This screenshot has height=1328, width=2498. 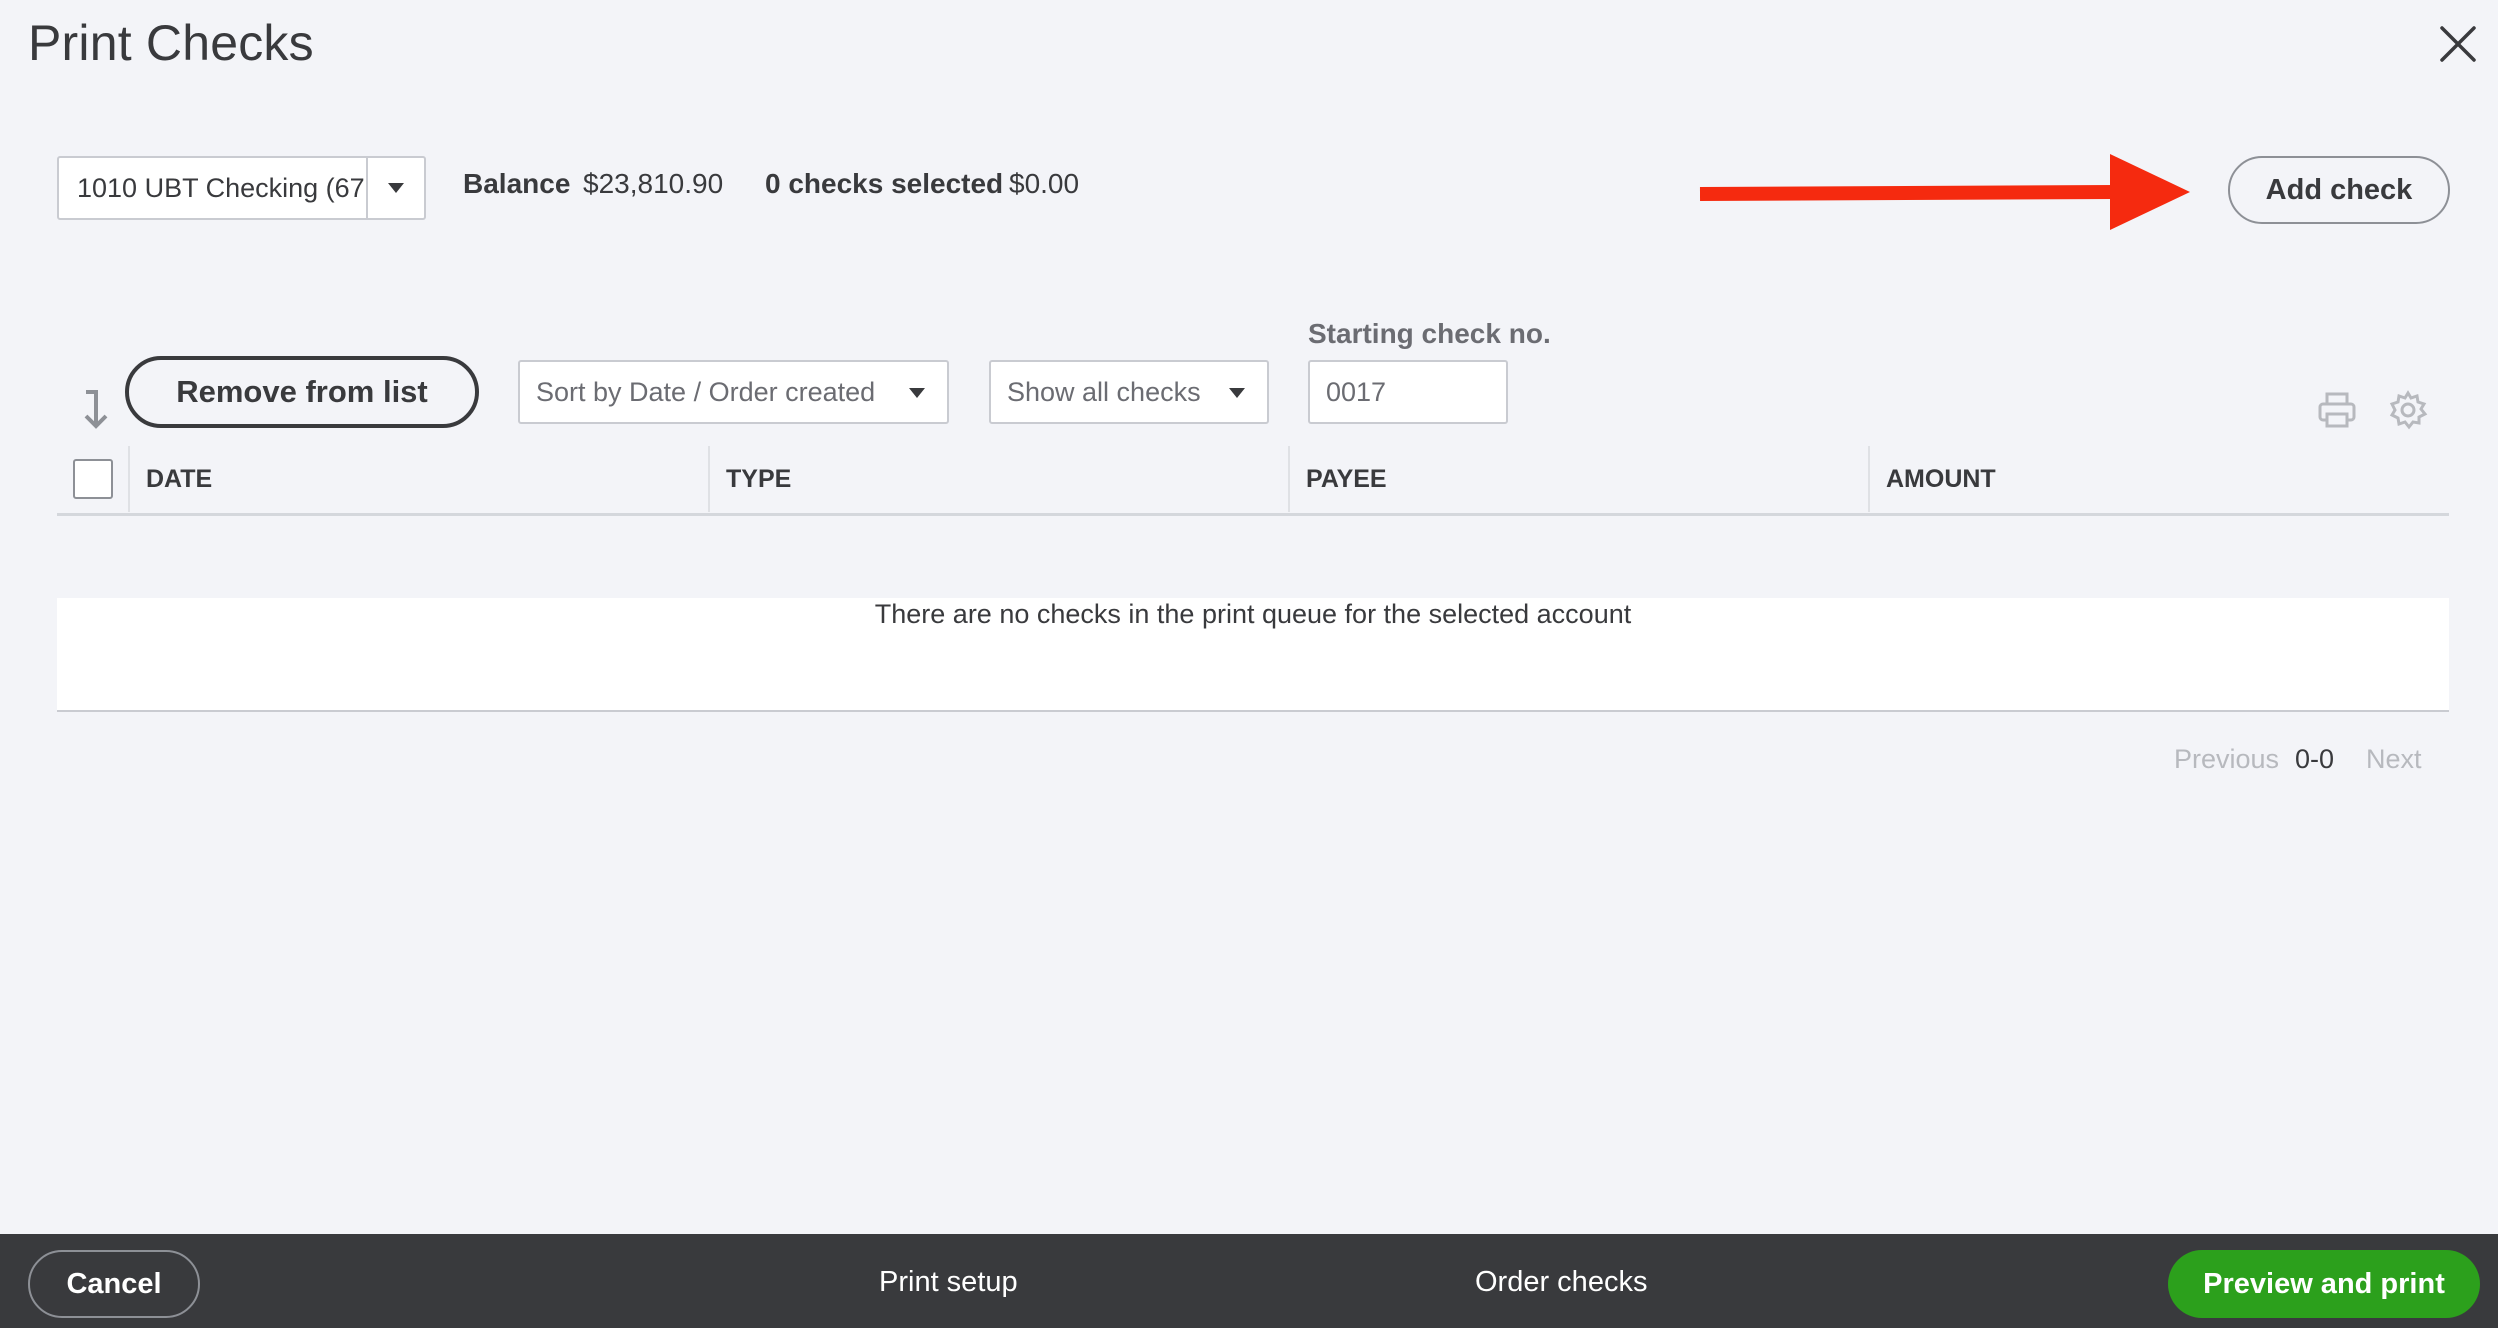 I want to click on checks-selected-label: 0 checks selected, so click(x=884, y=183).